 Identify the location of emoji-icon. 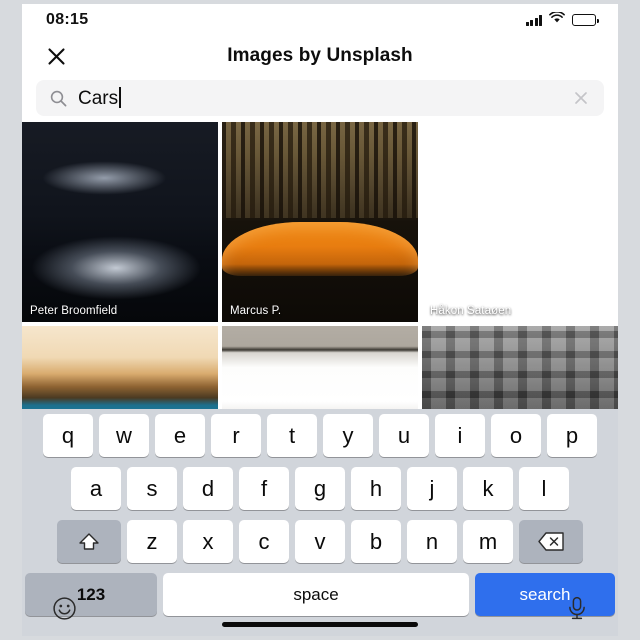
(64, 608).